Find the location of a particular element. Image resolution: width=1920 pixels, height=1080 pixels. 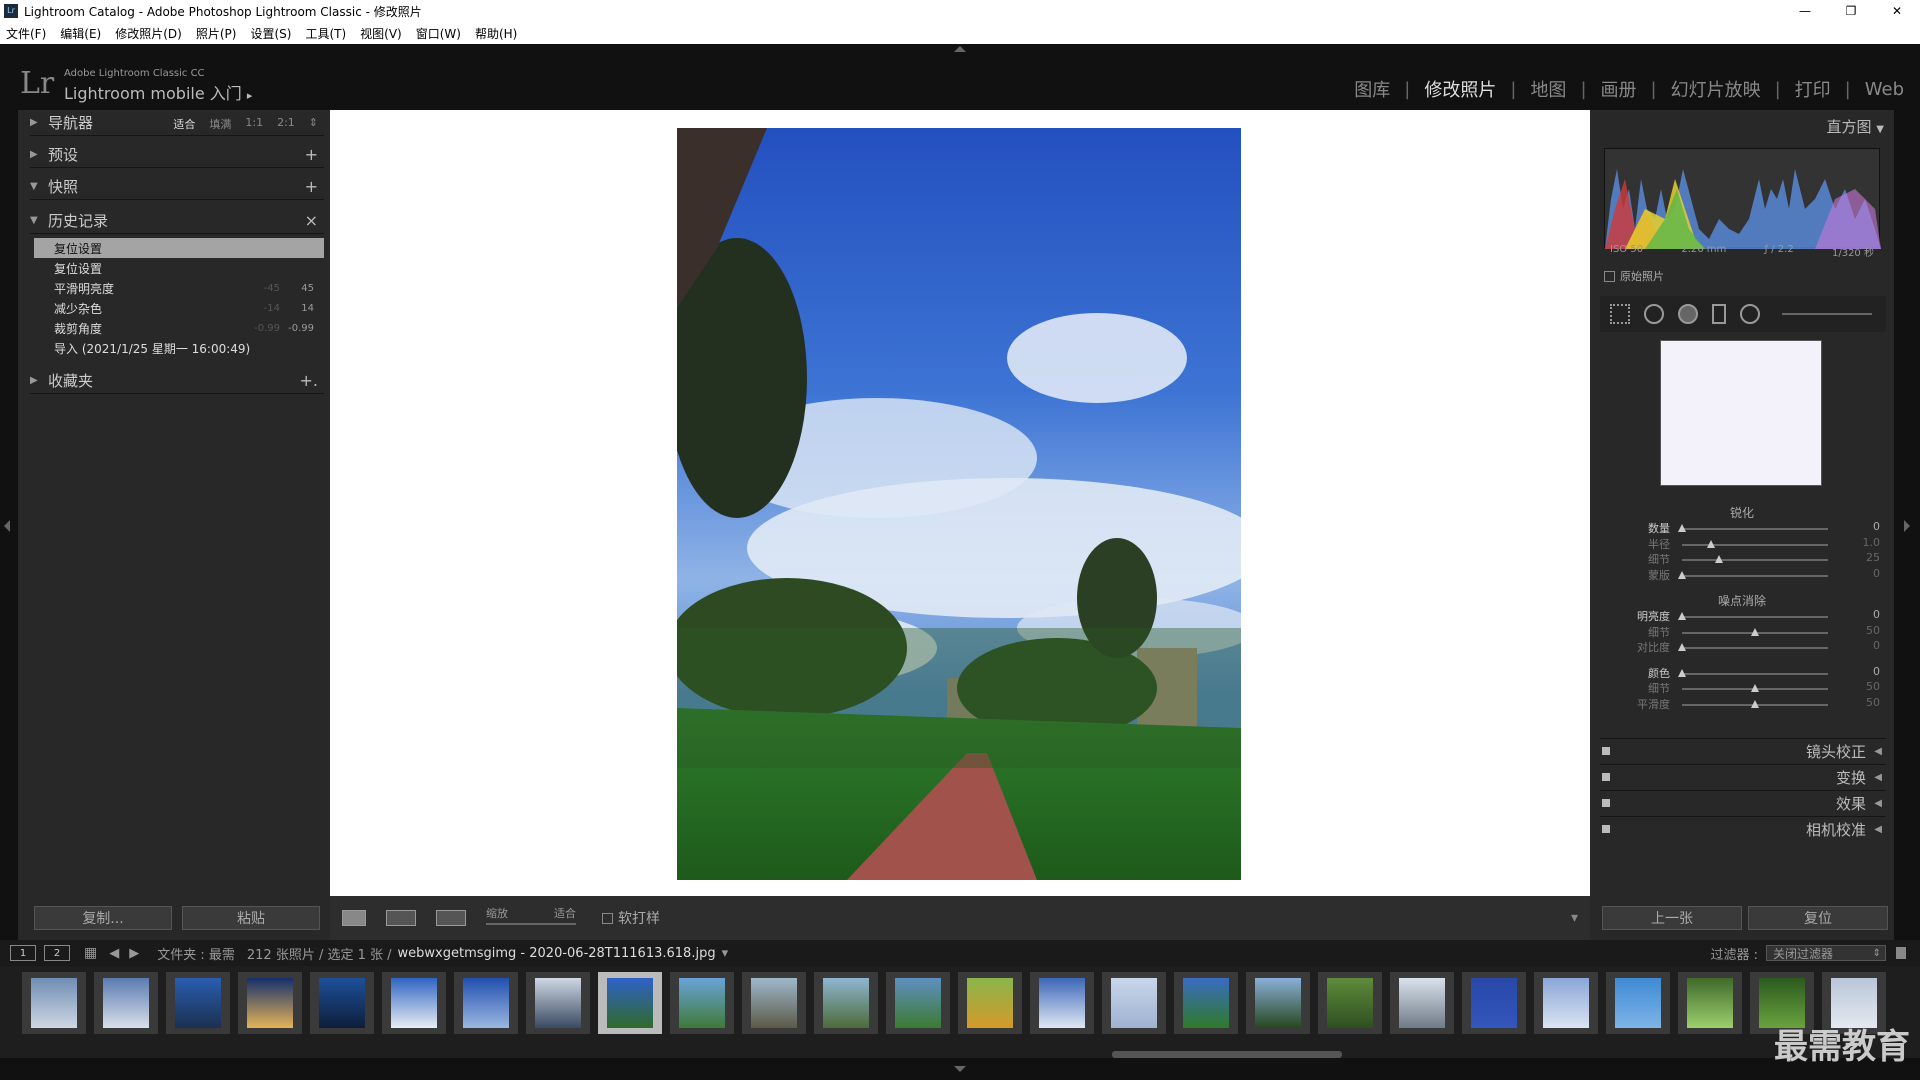

navigator-header: ▶ 导航器 适合 填满 1:1 2:1 ⇕ is located at coordinates (177, 123).